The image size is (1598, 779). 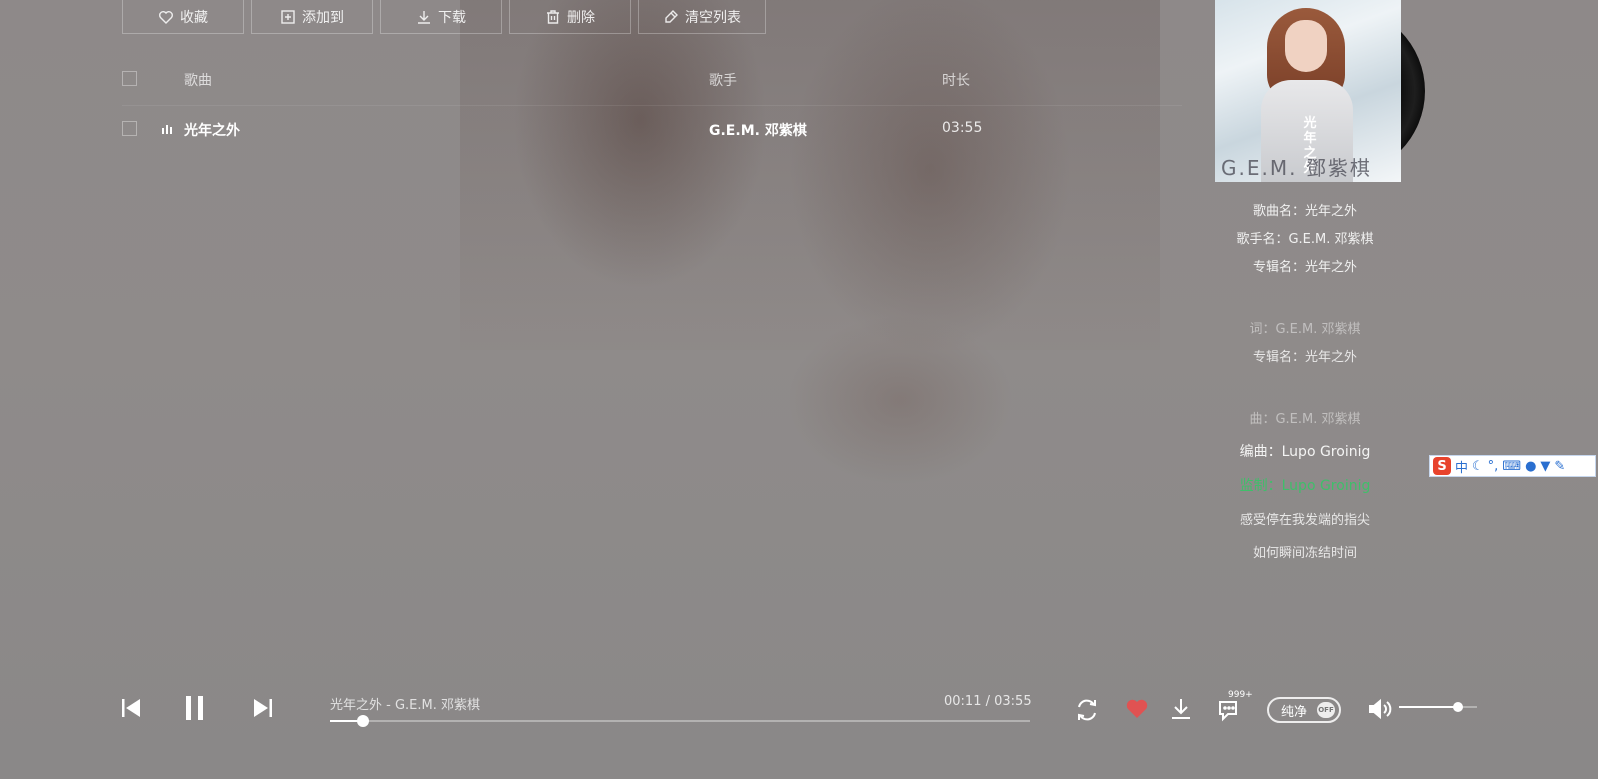 What do you see at coordinates (166, 17) in the screenshot?
I see `heart-icon` at bounding box center [166, 17].